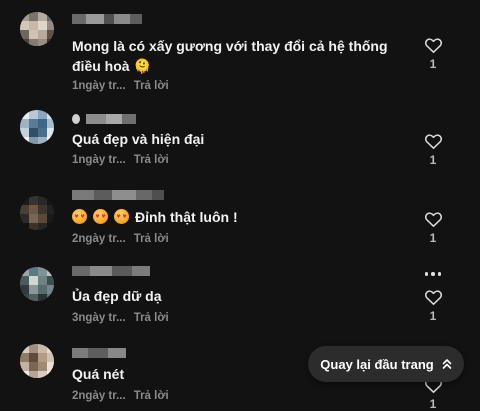  What do you see at coordinates (447, 364) in the screenshot?
I see `double-chevron-up-icon` at bounding box center [447, 364].